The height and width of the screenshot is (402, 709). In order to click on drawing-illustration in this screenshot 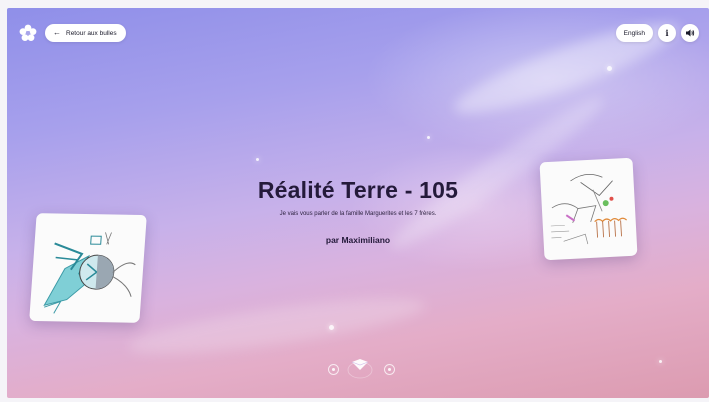, I will do `click(89, 273)`.